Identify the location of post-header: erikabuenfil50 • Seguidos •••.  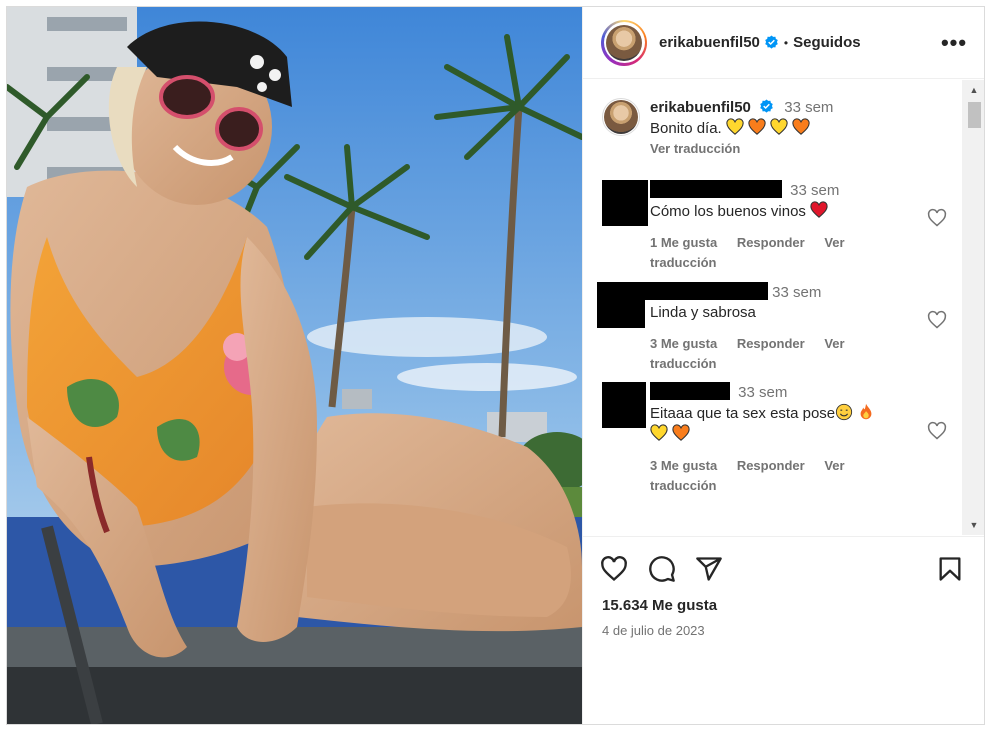
(783, 43).